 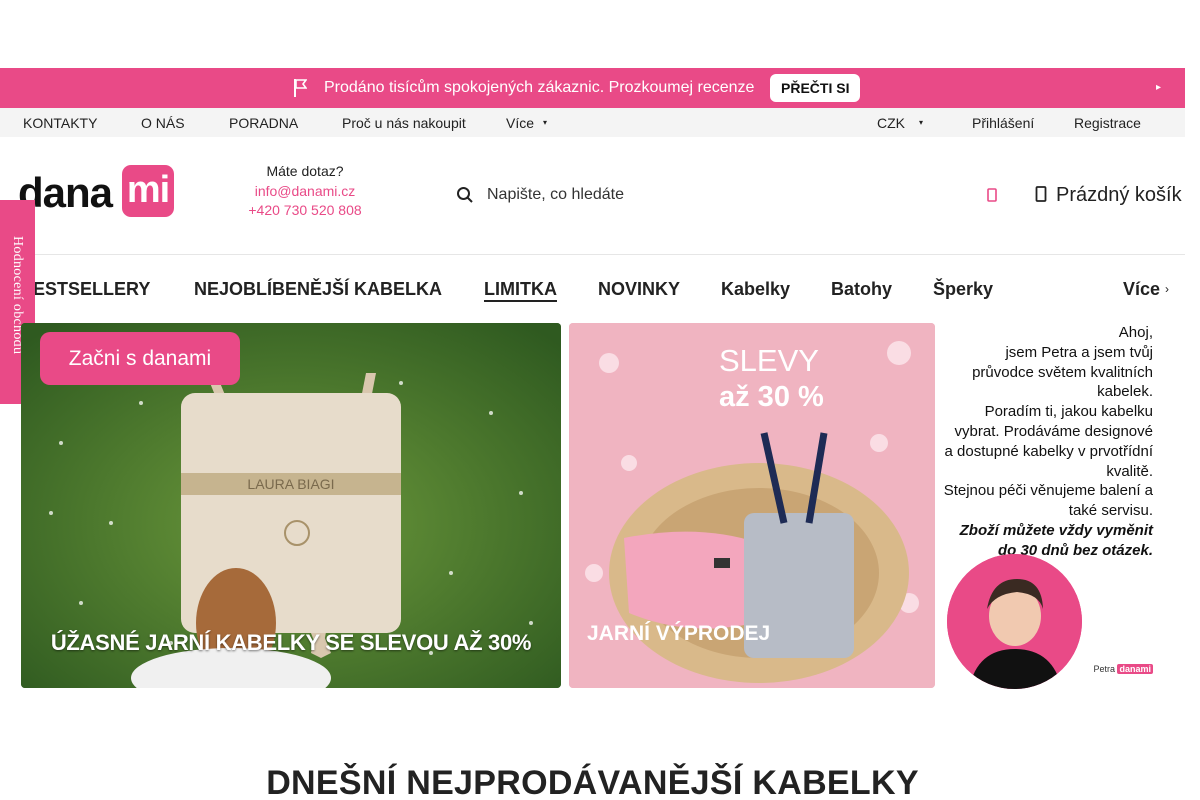 What do you see at coordinates (1014, 621) in the screenshot?
I see `avatar` at bounding box center [1014, 621].